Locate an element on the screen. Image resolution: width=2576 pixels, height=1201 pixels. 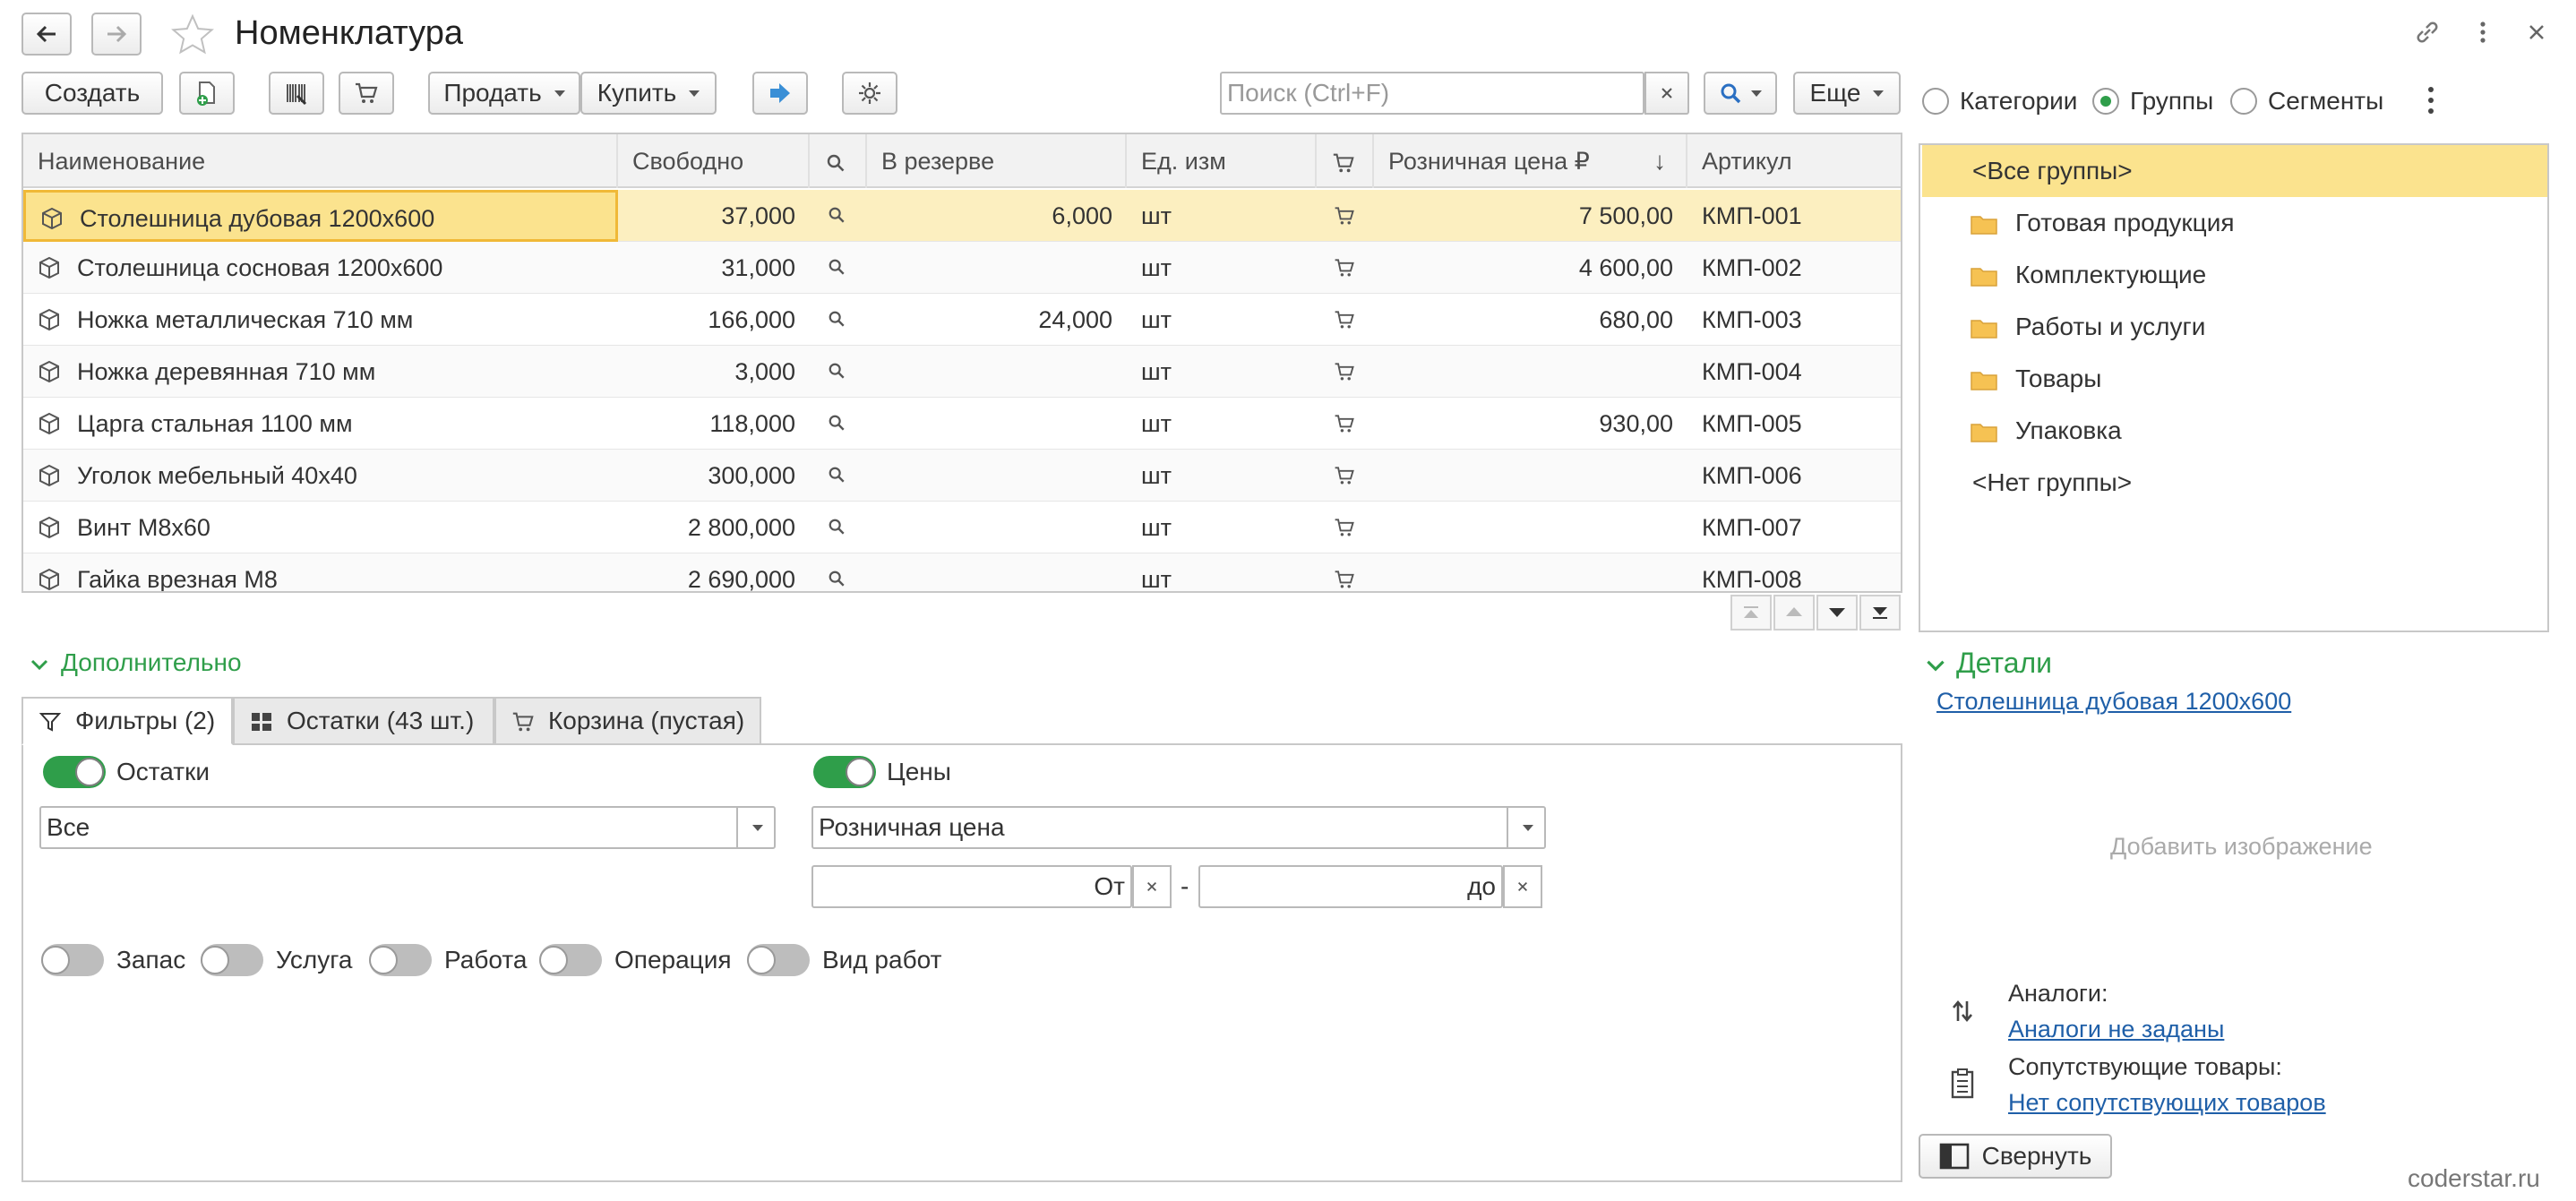
create-copy-button is located at coordinates (207, 93).